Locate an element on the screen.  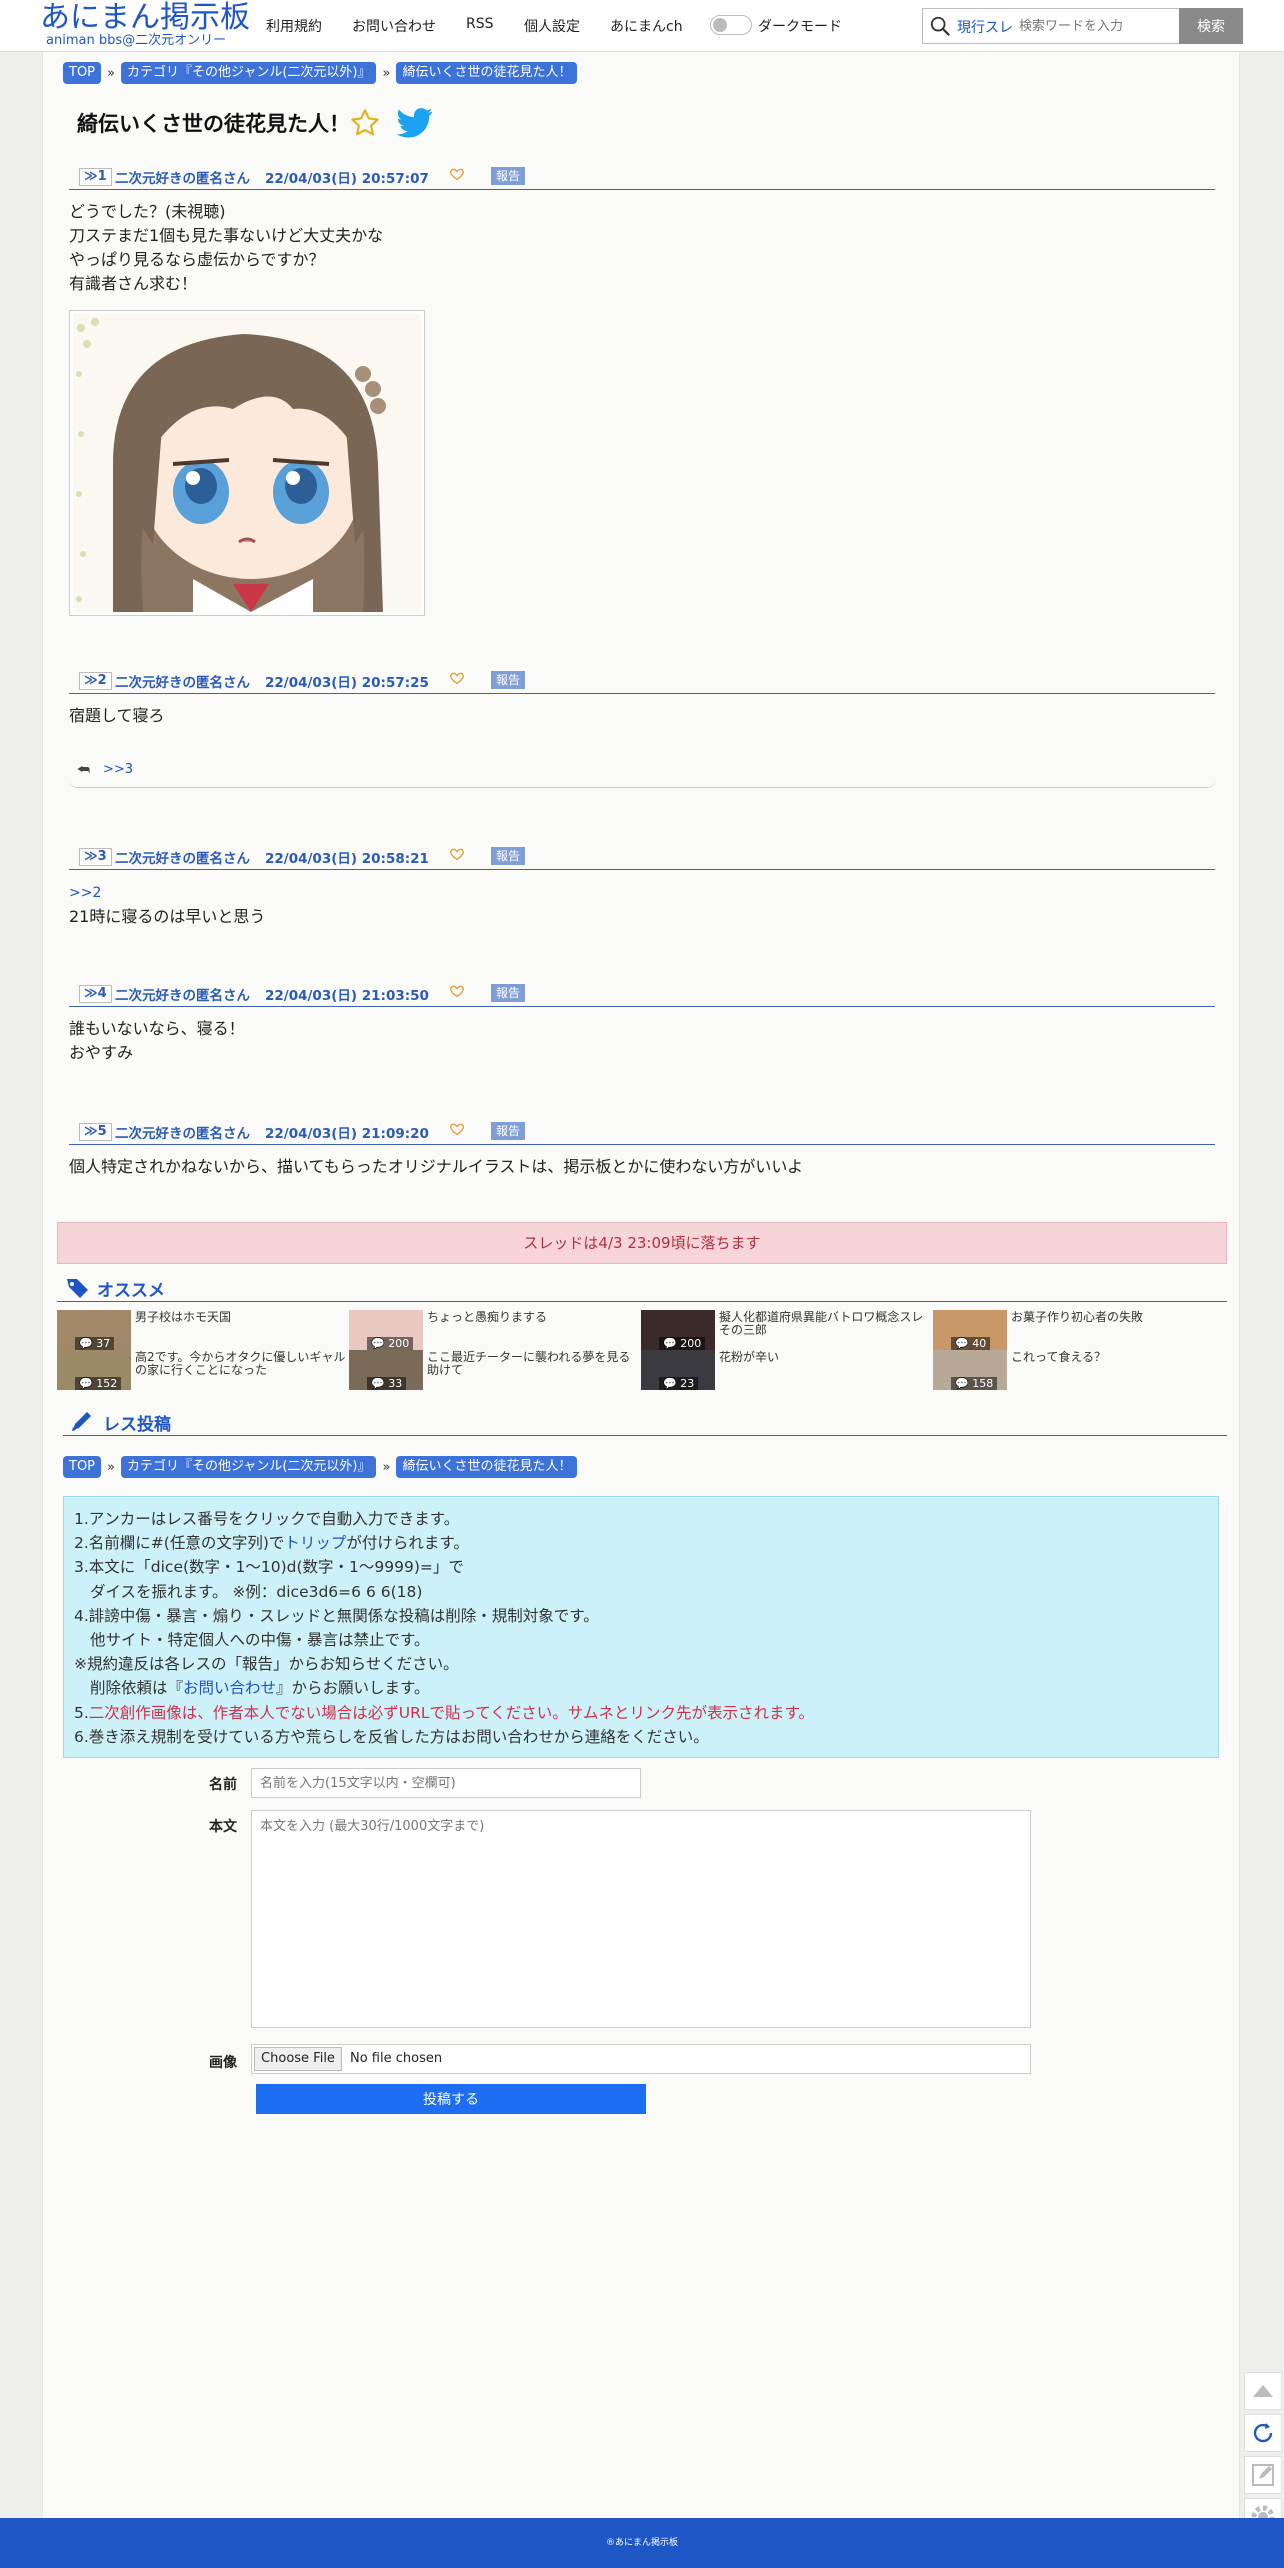
reply-count: 💬 158 is located at coordinates (974, 1383).